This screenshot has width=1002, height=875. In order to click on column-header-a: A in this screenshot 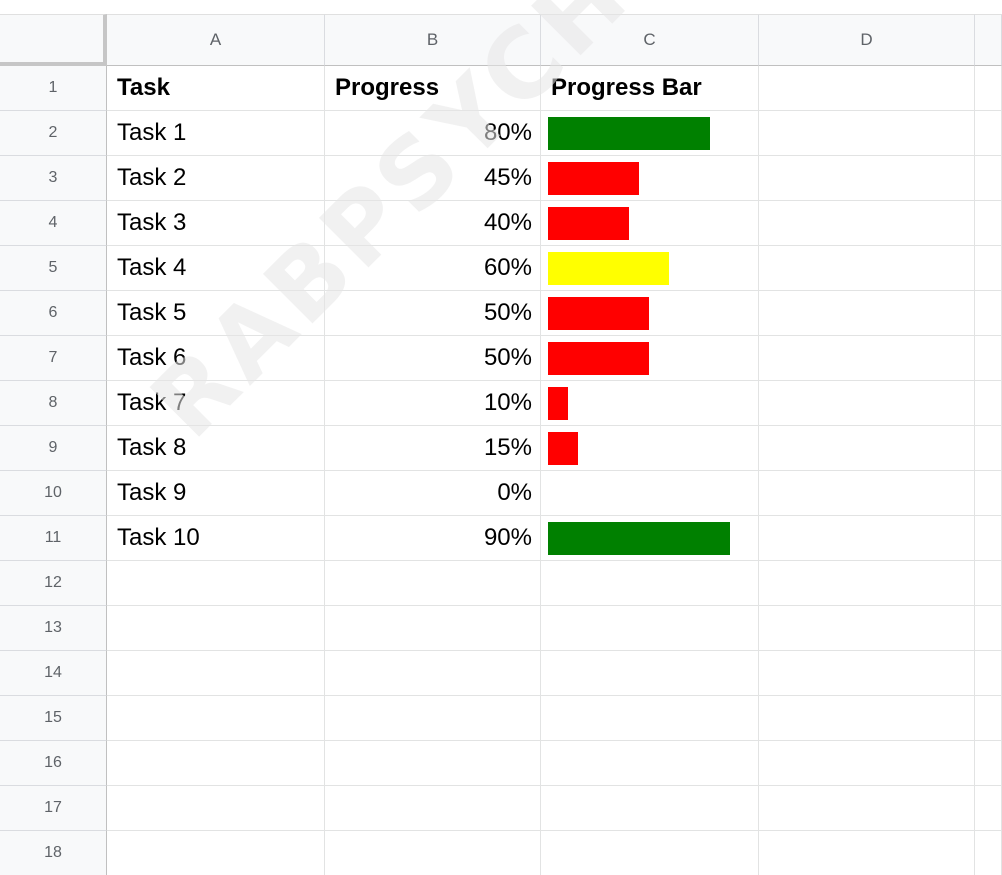, I will do `click(216, 40)`.